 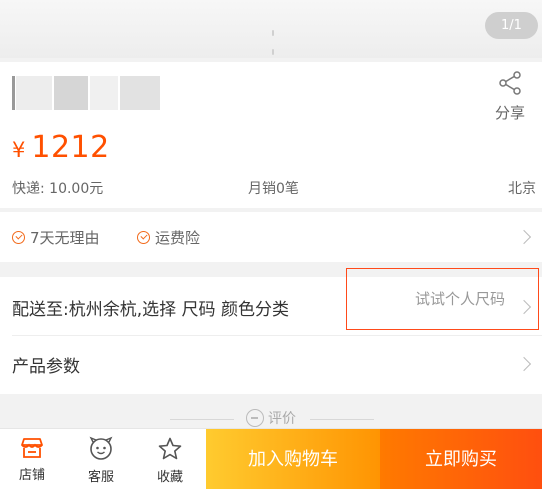 What do you see at coordinates (32, 448) in the screenshot?
I see `shop-icon` at bounding box center [32, 448].